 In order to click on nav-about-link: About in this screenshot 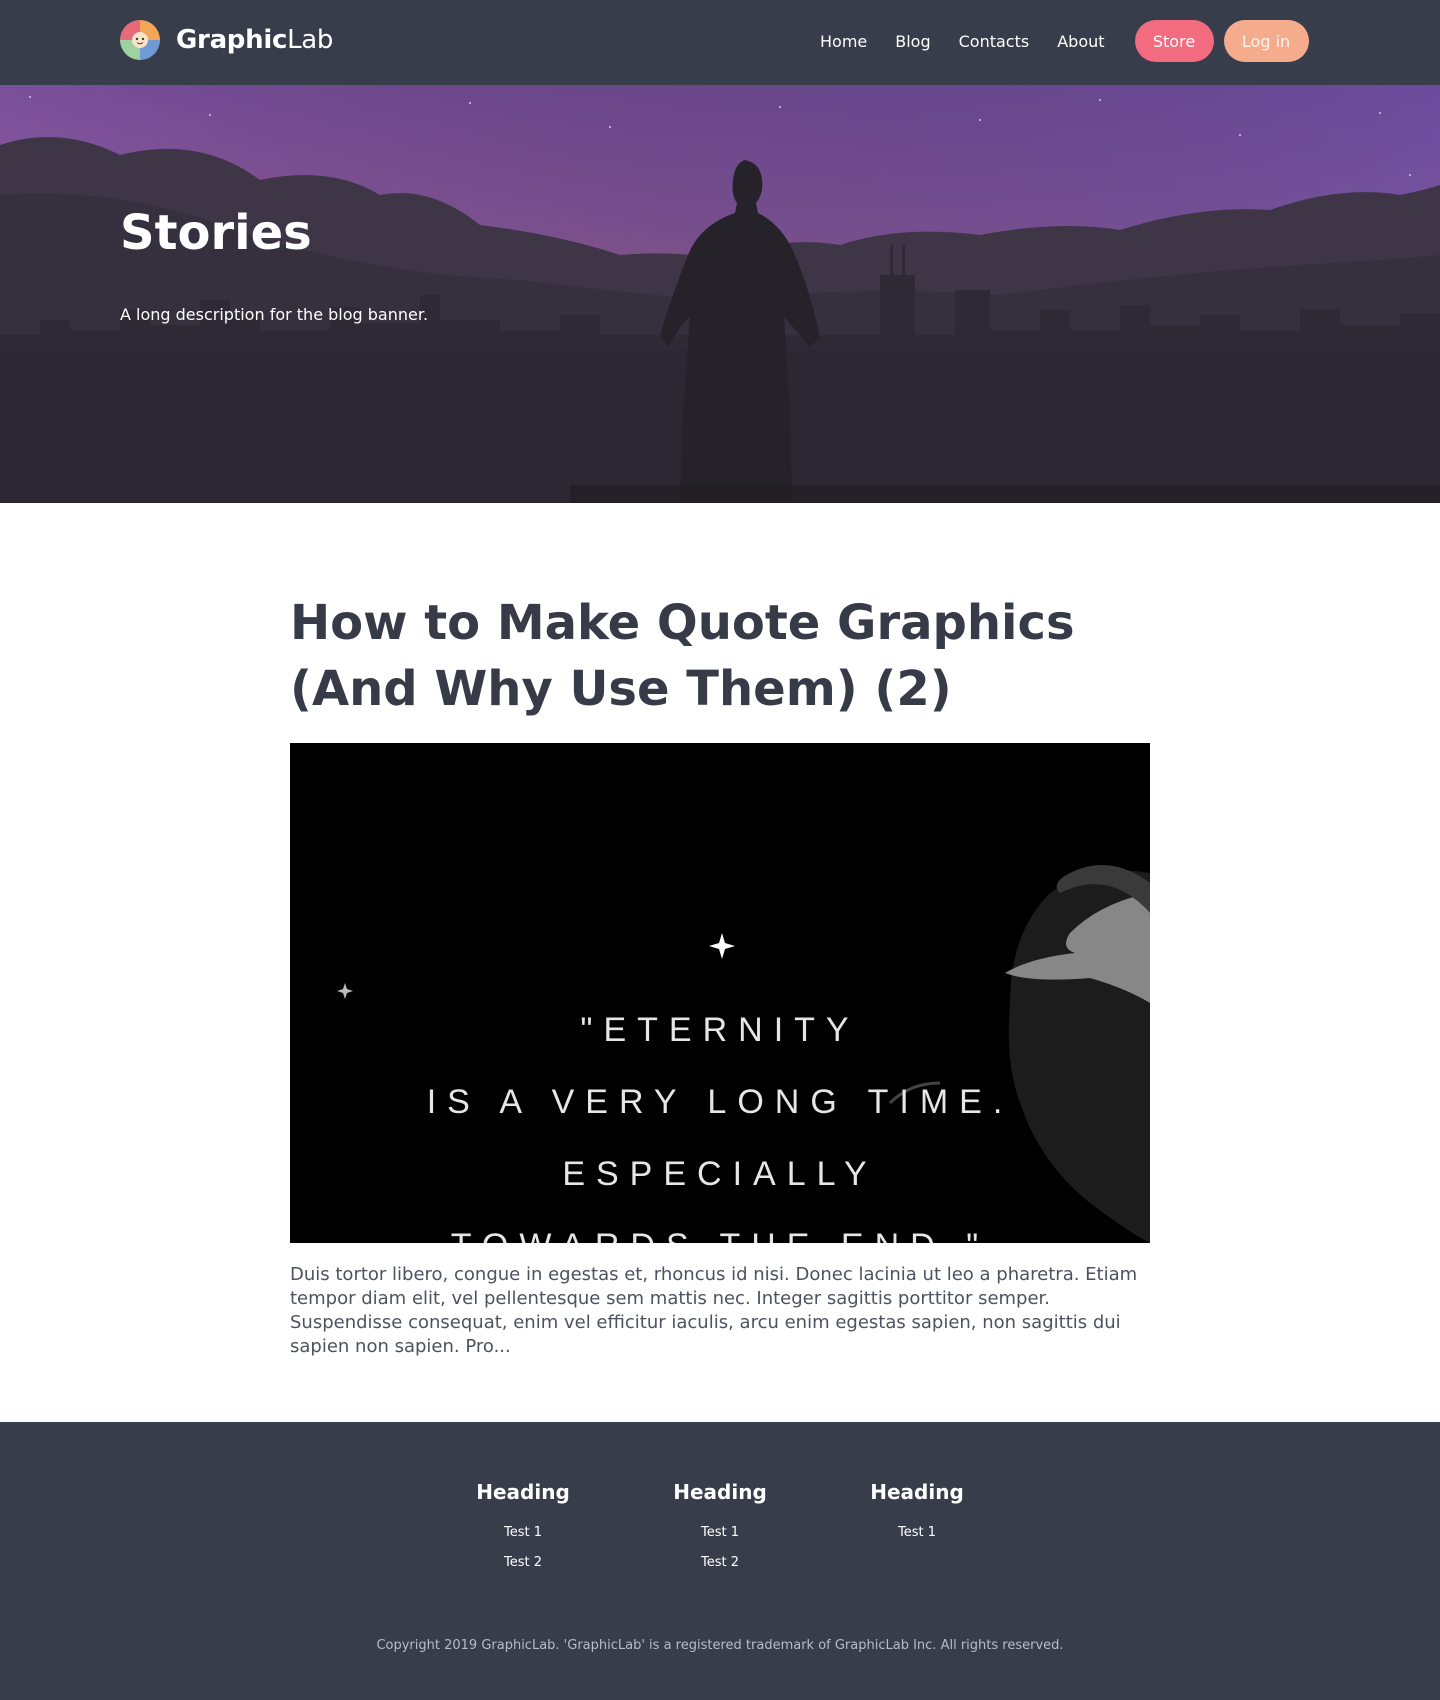, I will do `click(1080, 41)`.